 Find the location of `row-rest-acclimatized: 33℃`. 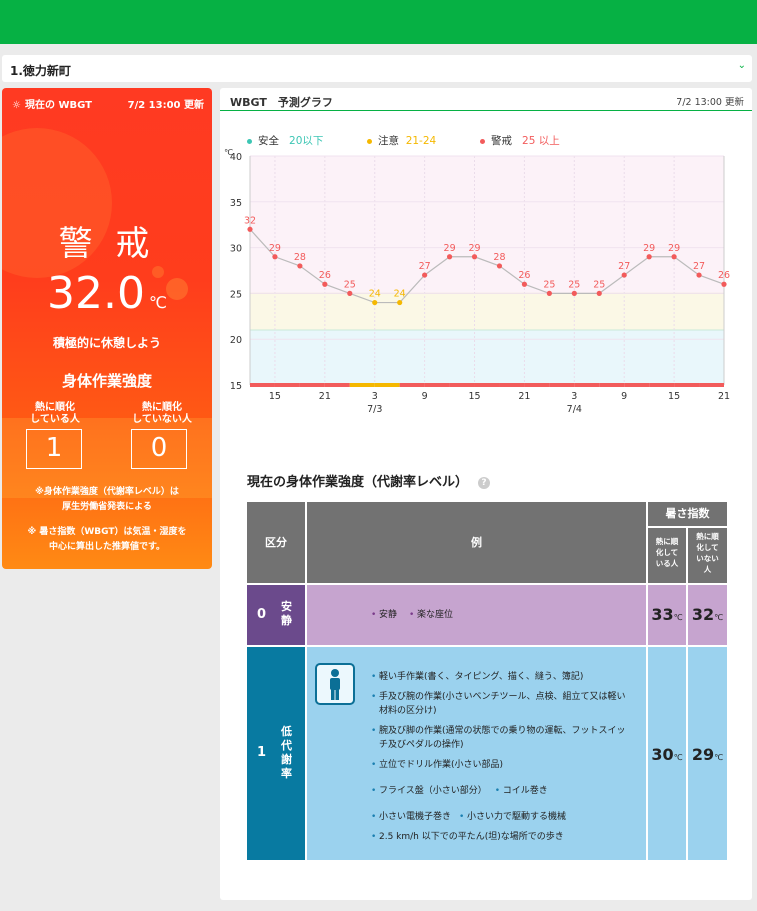

row-rest-acclimatized: 33℃ is located at coordinates (667, 615).